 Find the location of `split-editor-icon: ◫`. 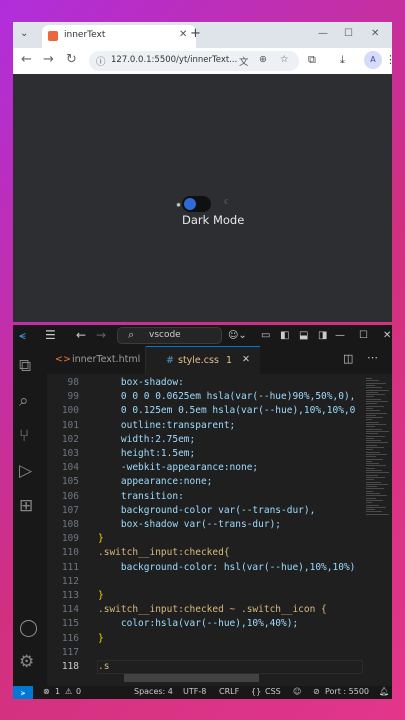

split-editor-icon: ◫ is located at coordinates (348, 358).